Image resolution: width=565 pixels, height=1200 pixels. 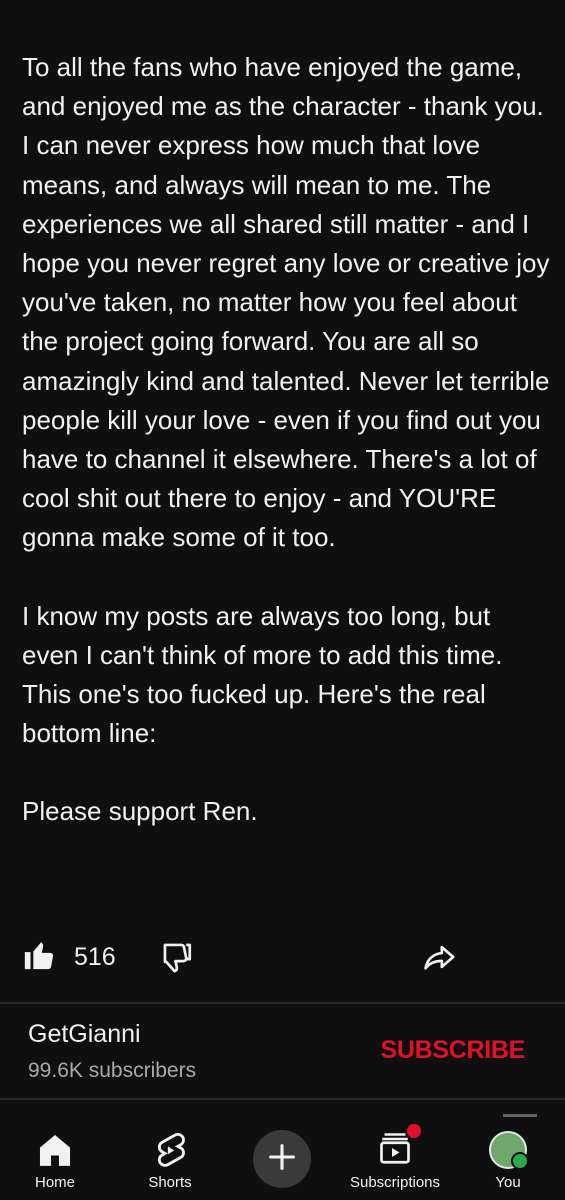 I want to click on post-paragraph-3: Please support Ren., so click(x=140, y=811).